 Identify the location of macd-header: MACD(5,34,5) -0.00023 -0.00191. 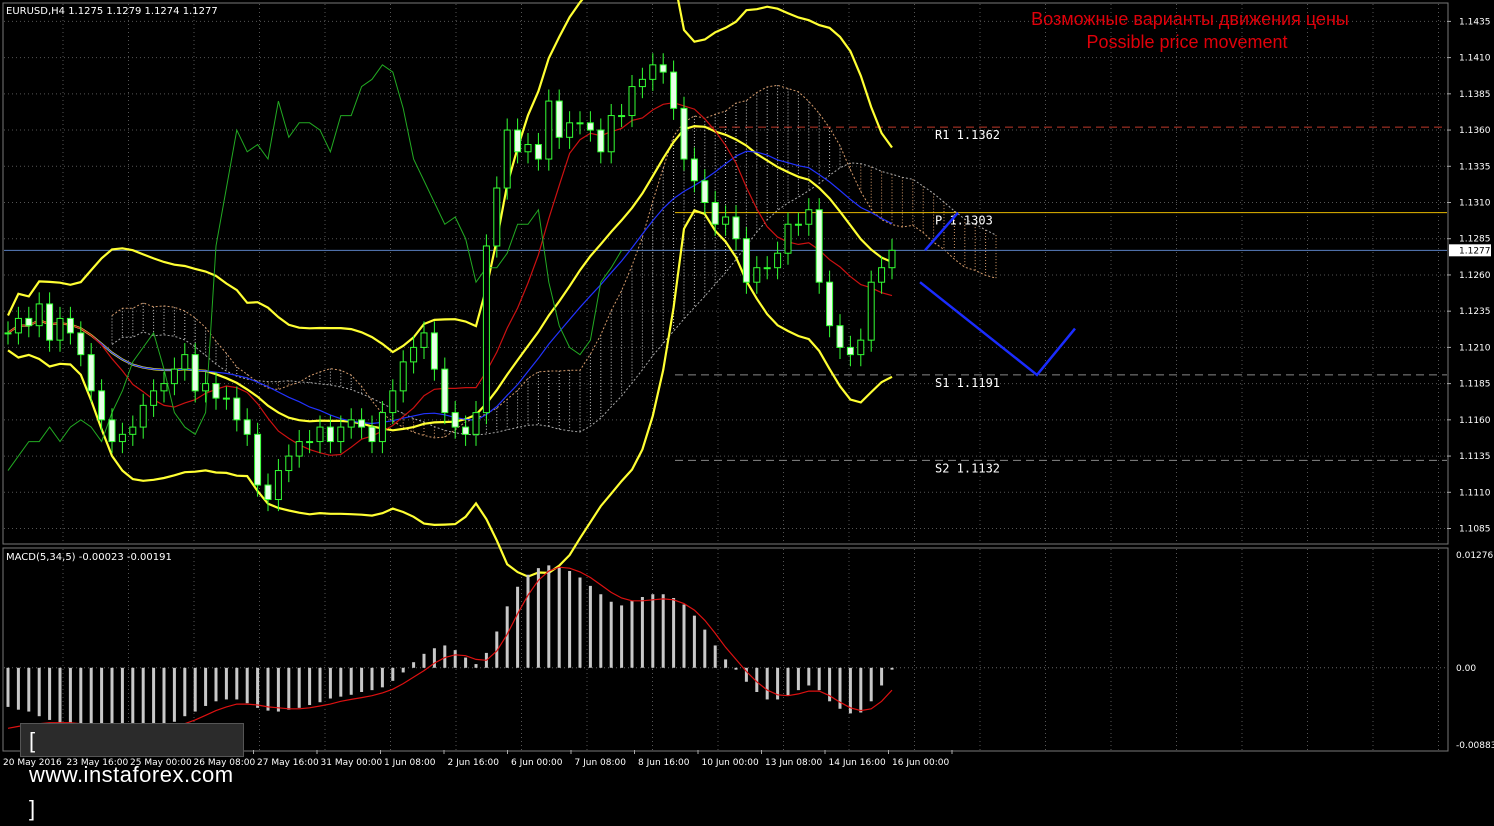
(89, 557).